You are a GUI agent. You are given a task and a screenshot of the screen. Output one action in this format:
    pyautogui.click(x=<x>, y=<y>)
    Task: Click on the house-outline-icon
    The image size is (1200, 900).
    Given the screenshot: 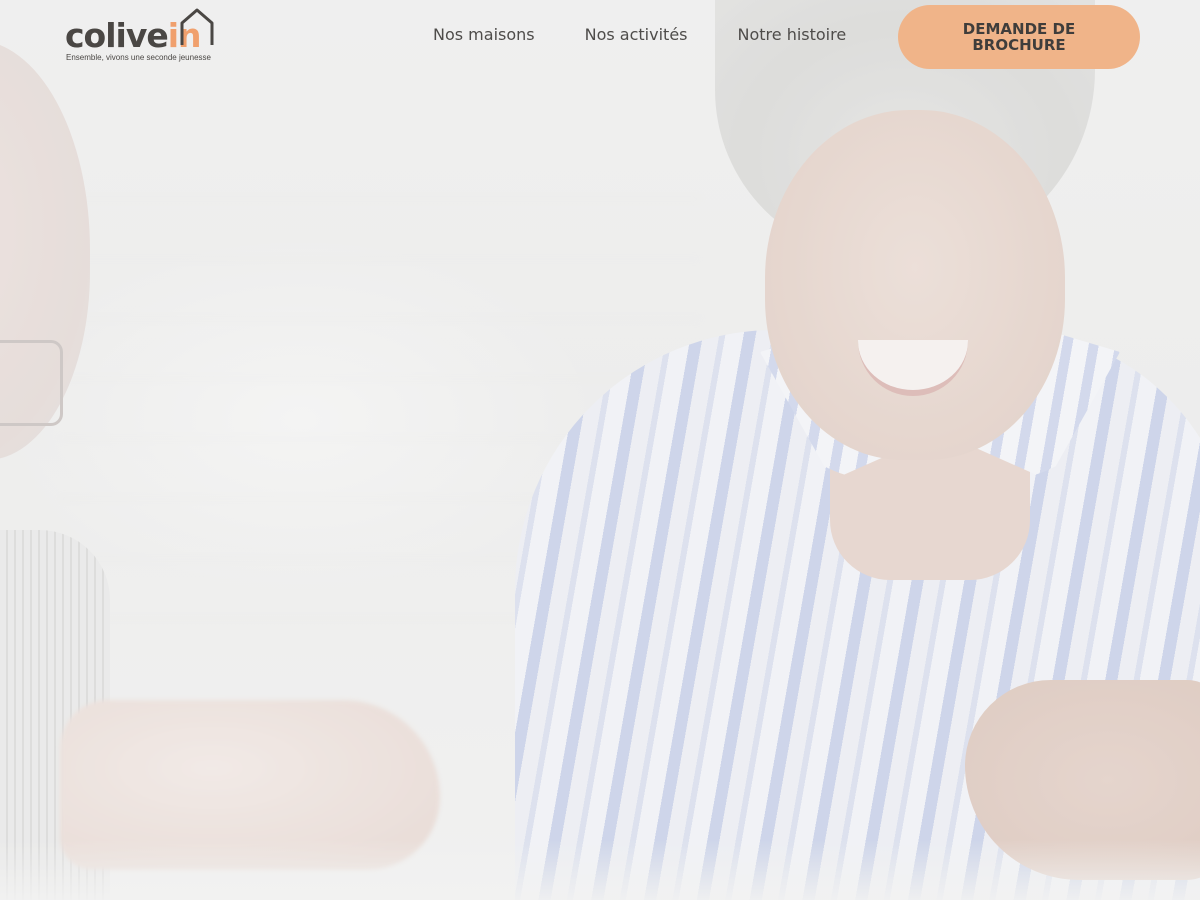 What is the action you would take?
    pyautogui.click(x=197, y=26)
    